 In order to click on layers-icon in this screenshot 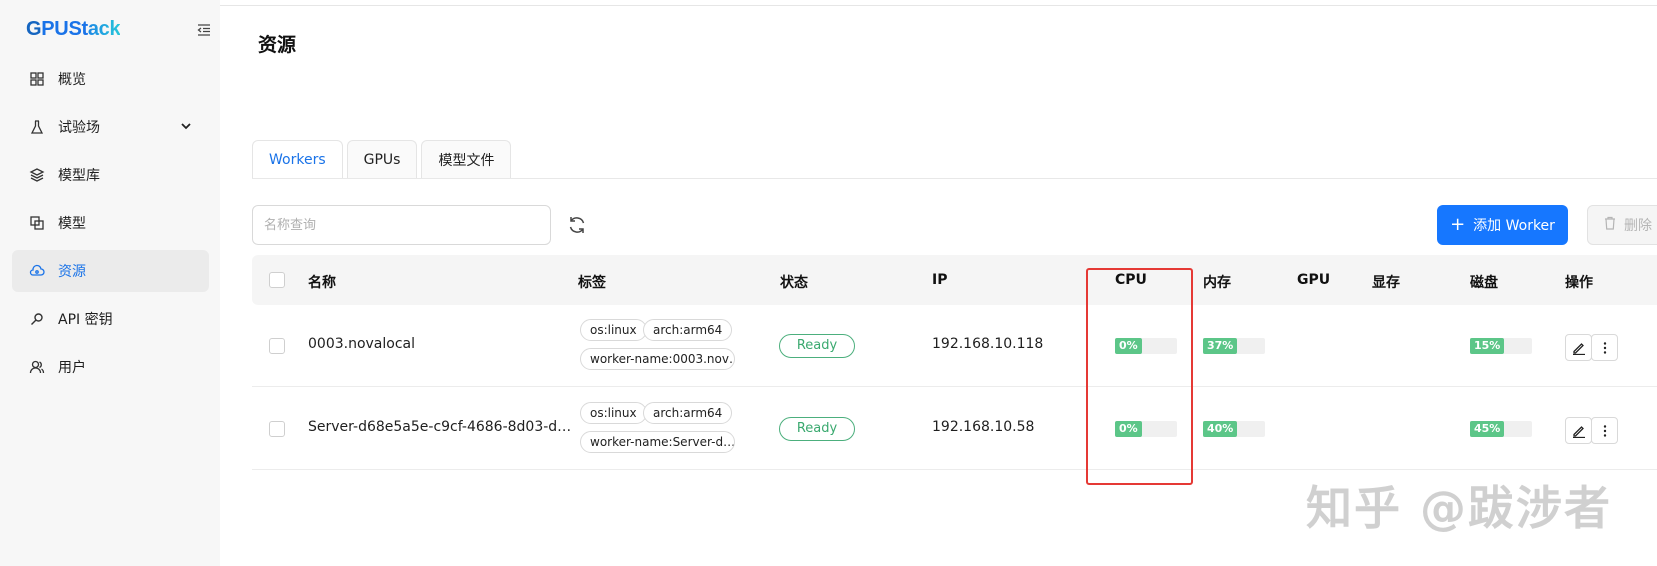, I will do `click(37, 175)`.